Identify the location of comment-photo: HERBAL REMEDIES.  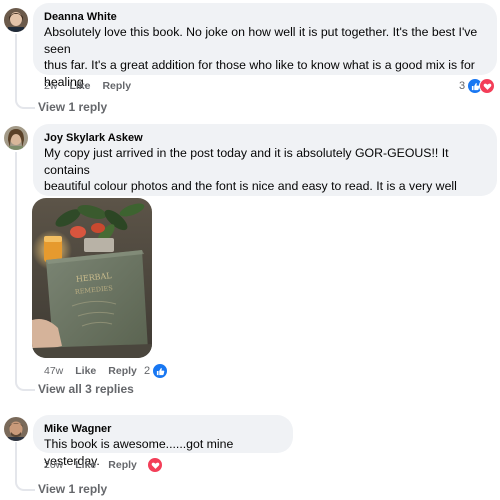
(92, 278).